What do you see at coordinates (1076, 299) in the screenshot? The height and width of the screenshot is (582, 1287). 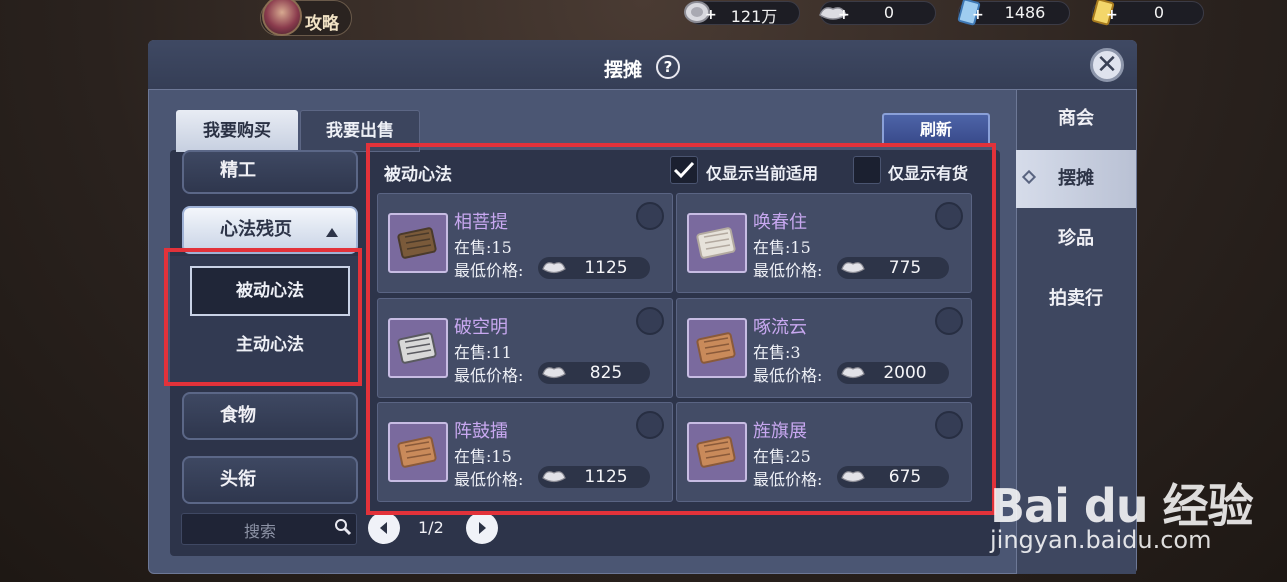 I see `tab-auction-house: 拍卖行` at bounding box center [1076, 299].